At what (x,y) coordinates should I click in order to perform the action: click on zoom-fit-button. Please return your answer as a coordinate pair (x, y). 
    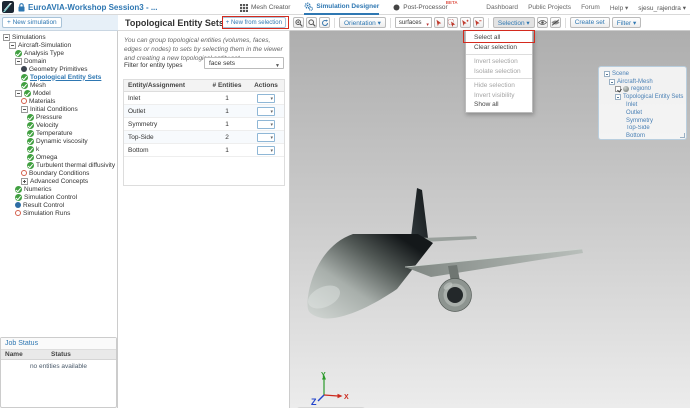
    Looking at the image, I should click on (311, 22).